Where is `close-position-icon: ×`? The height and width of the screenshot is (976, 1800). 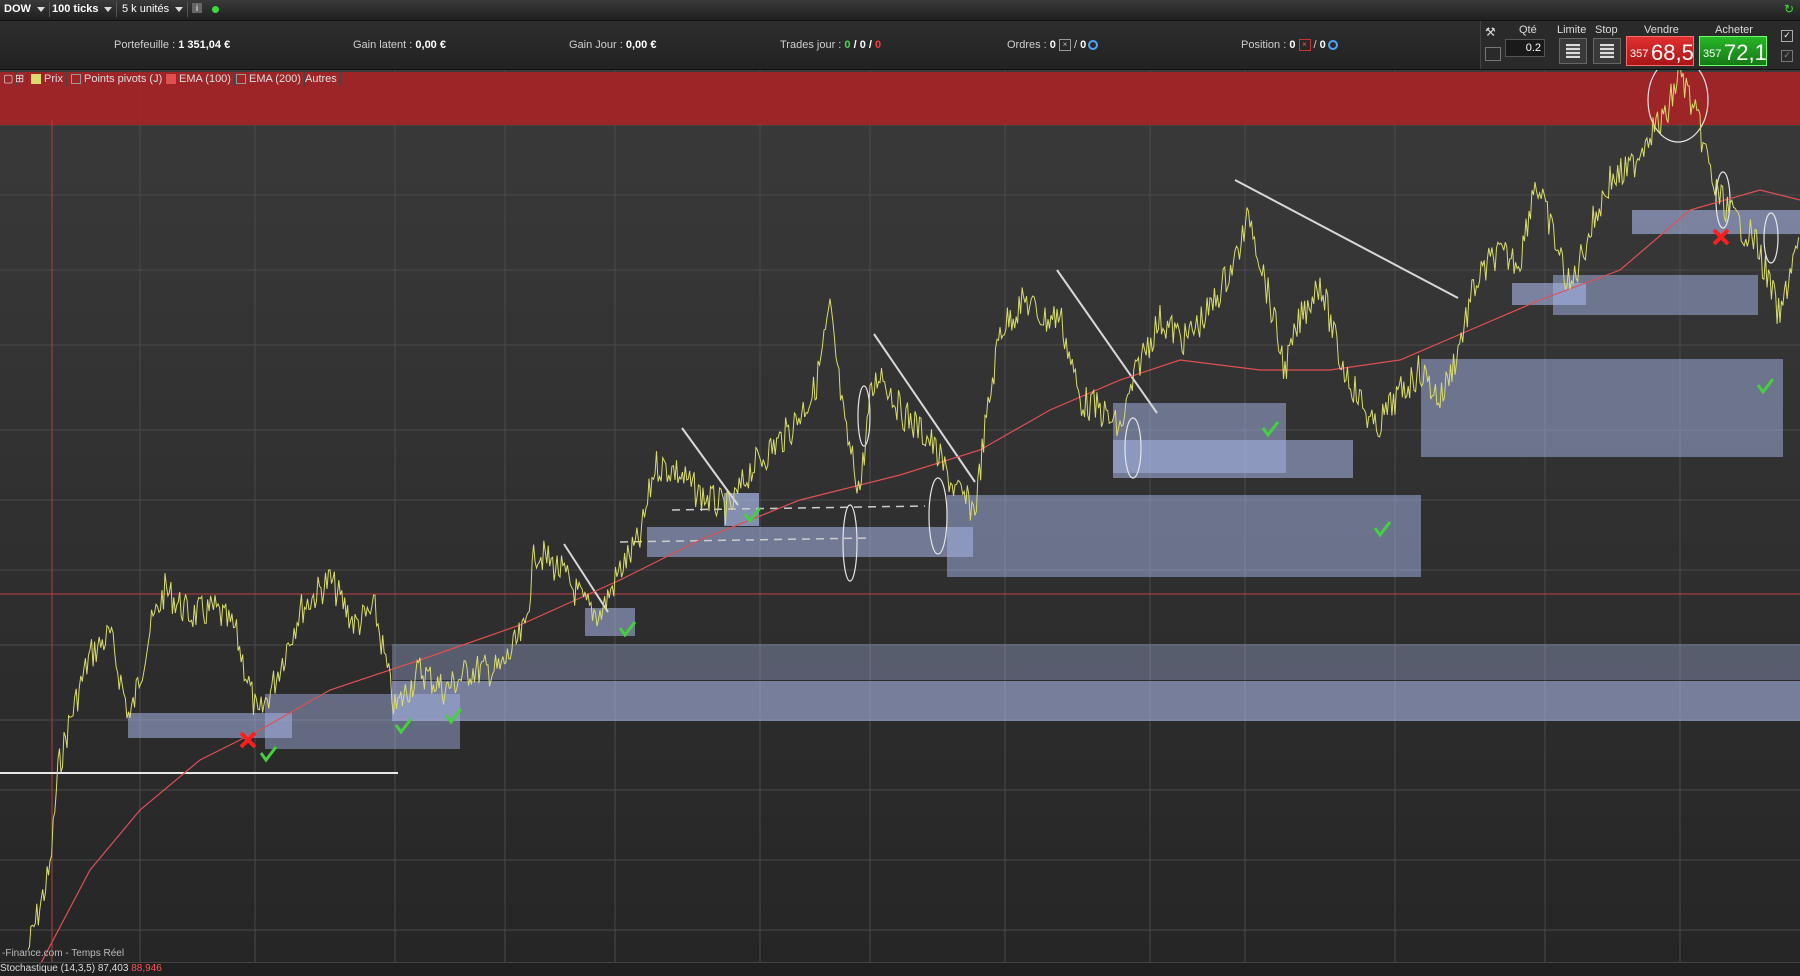
close-position-icon: × is located at coordinates (1304, 45).